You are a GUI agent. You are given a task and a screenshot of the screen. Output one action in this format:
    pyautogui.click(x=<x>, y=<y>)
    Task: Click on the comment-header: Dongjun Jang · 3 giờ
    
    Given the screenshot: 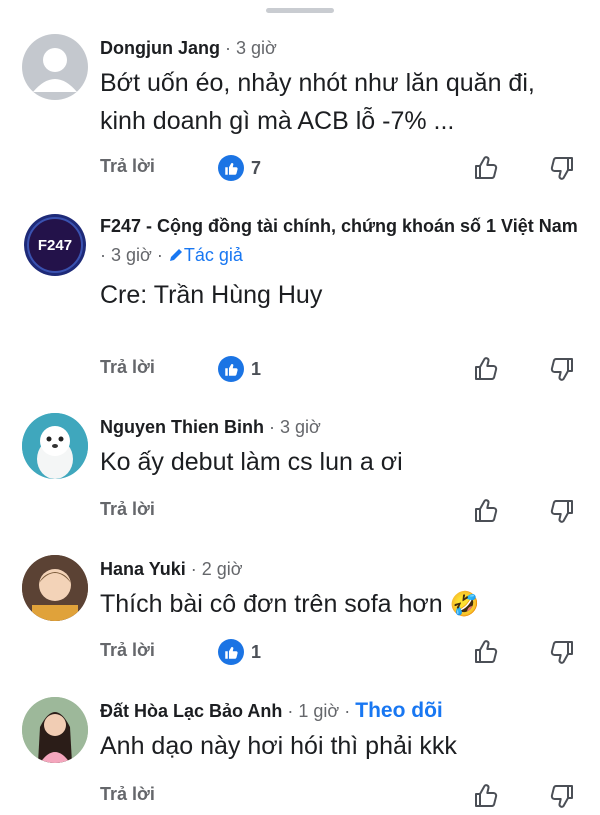 What is the action you would take?
    pyautogui.click(x=340, y=48)
    